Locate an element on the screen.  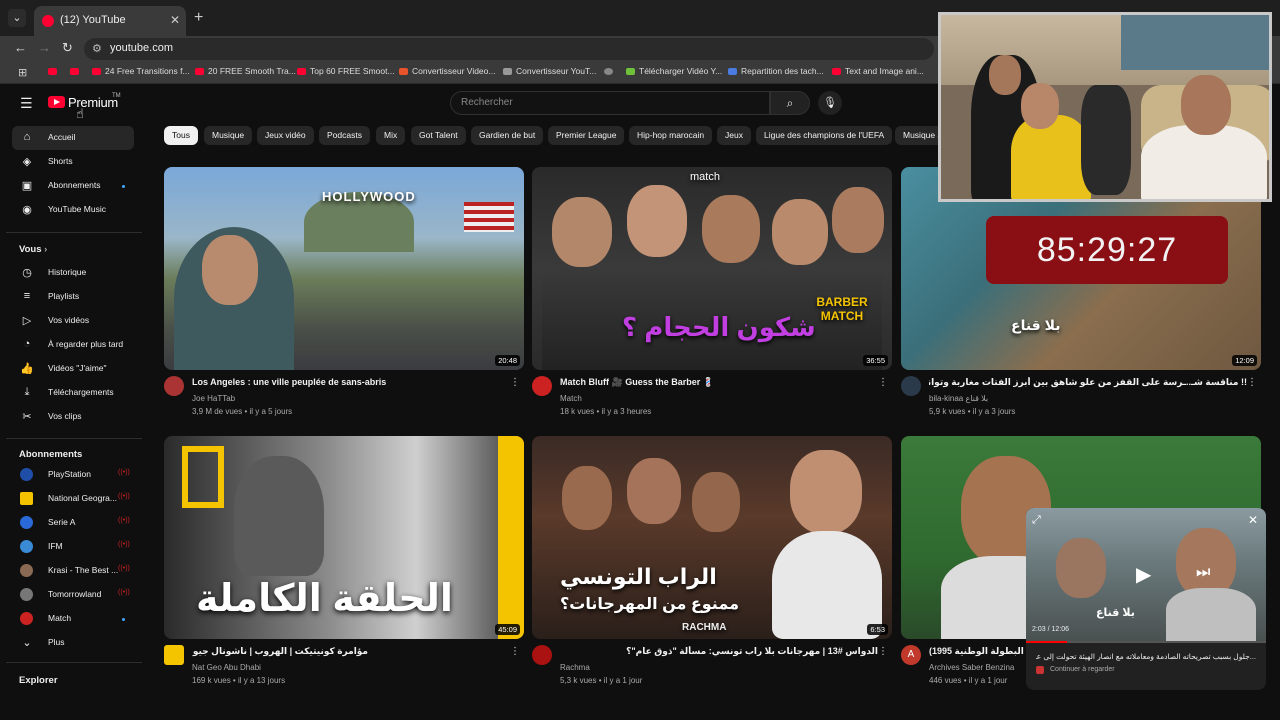
search-input: Rechercher is located at coordinates (610, 103).